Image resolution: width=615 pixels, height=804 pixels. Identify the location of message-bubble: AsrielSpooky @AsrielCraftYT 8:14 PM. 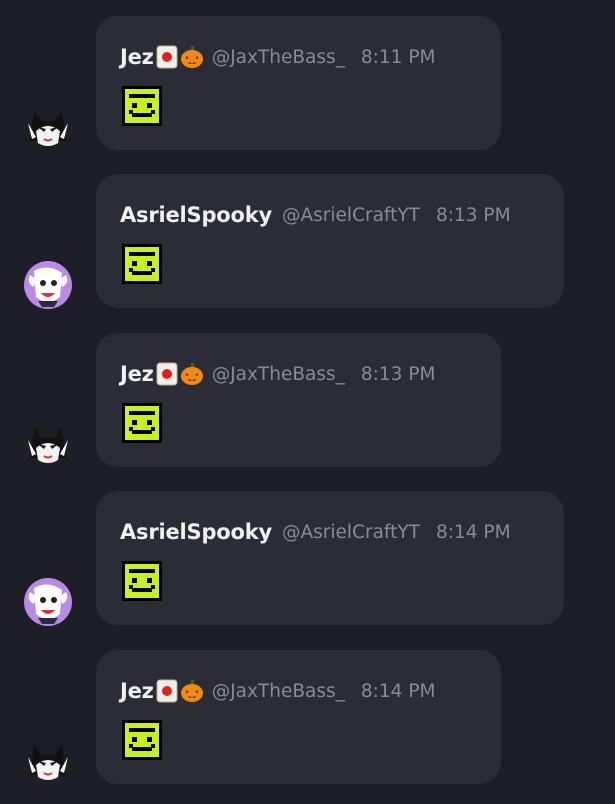
(330, 558).